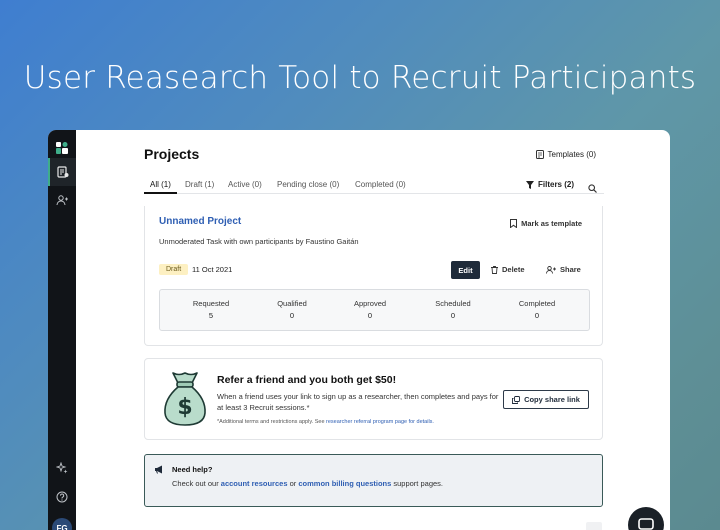 This screenshot has height=530, width=720. I want to click on templates-button: Templates (0), so click(565, 154).